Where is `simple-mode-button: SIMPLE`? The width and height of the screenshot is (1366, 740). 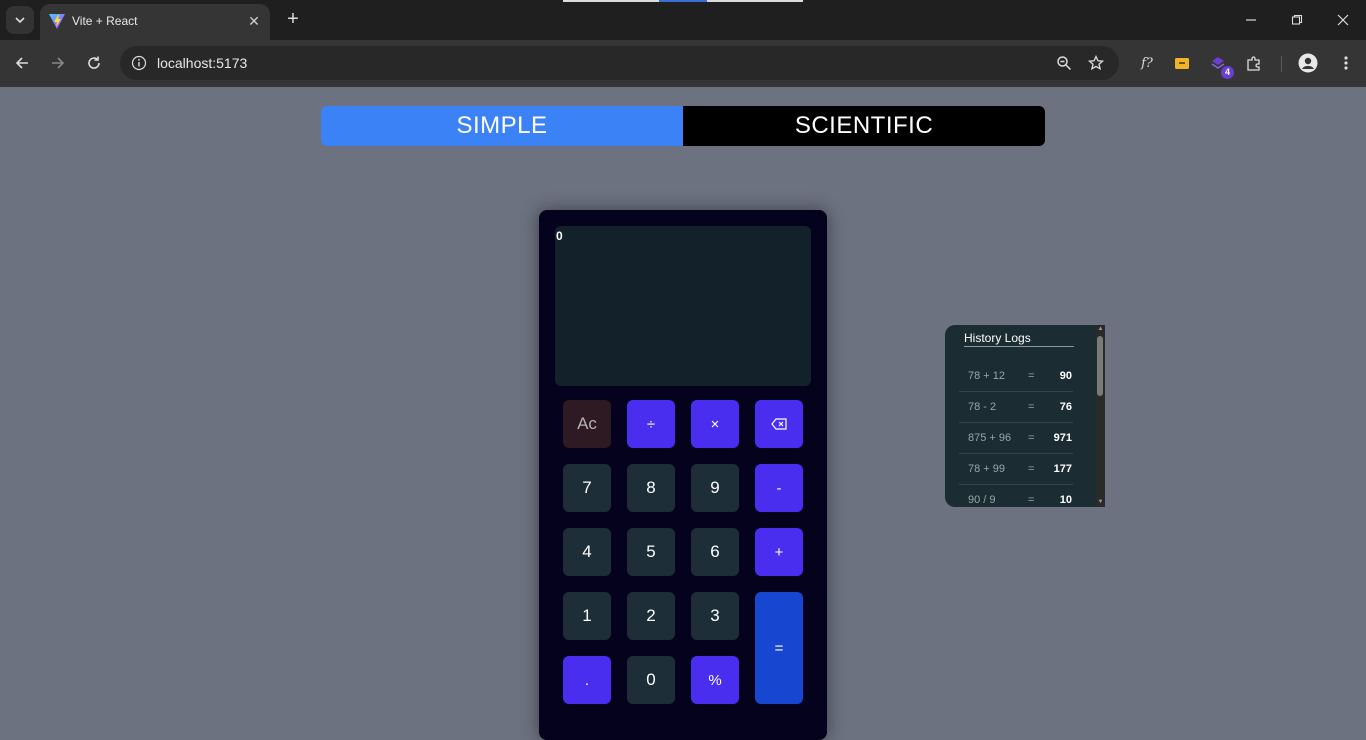 simple-mode-button: SIMPLE is located at coordinates (502, 126).